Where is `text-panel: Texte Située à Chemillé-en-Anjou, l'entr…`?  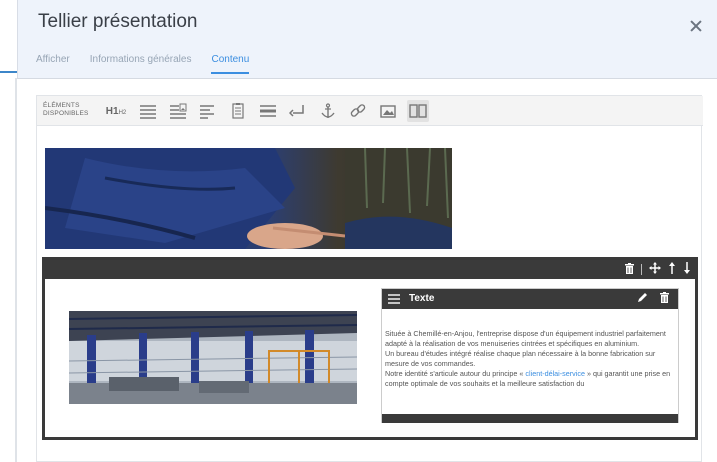
text-panel: Texte Située à Chemillé-en-Anjou, l'entr… is located at coordinates (530, 355).